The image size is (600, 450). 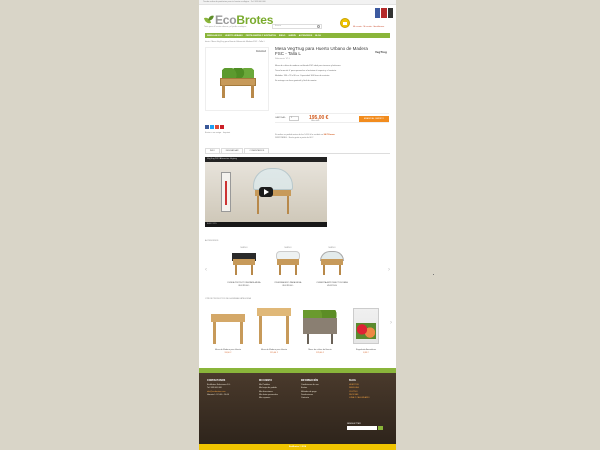 I want to click on search-placeholder: Buscar, so click(x=278, y=26).